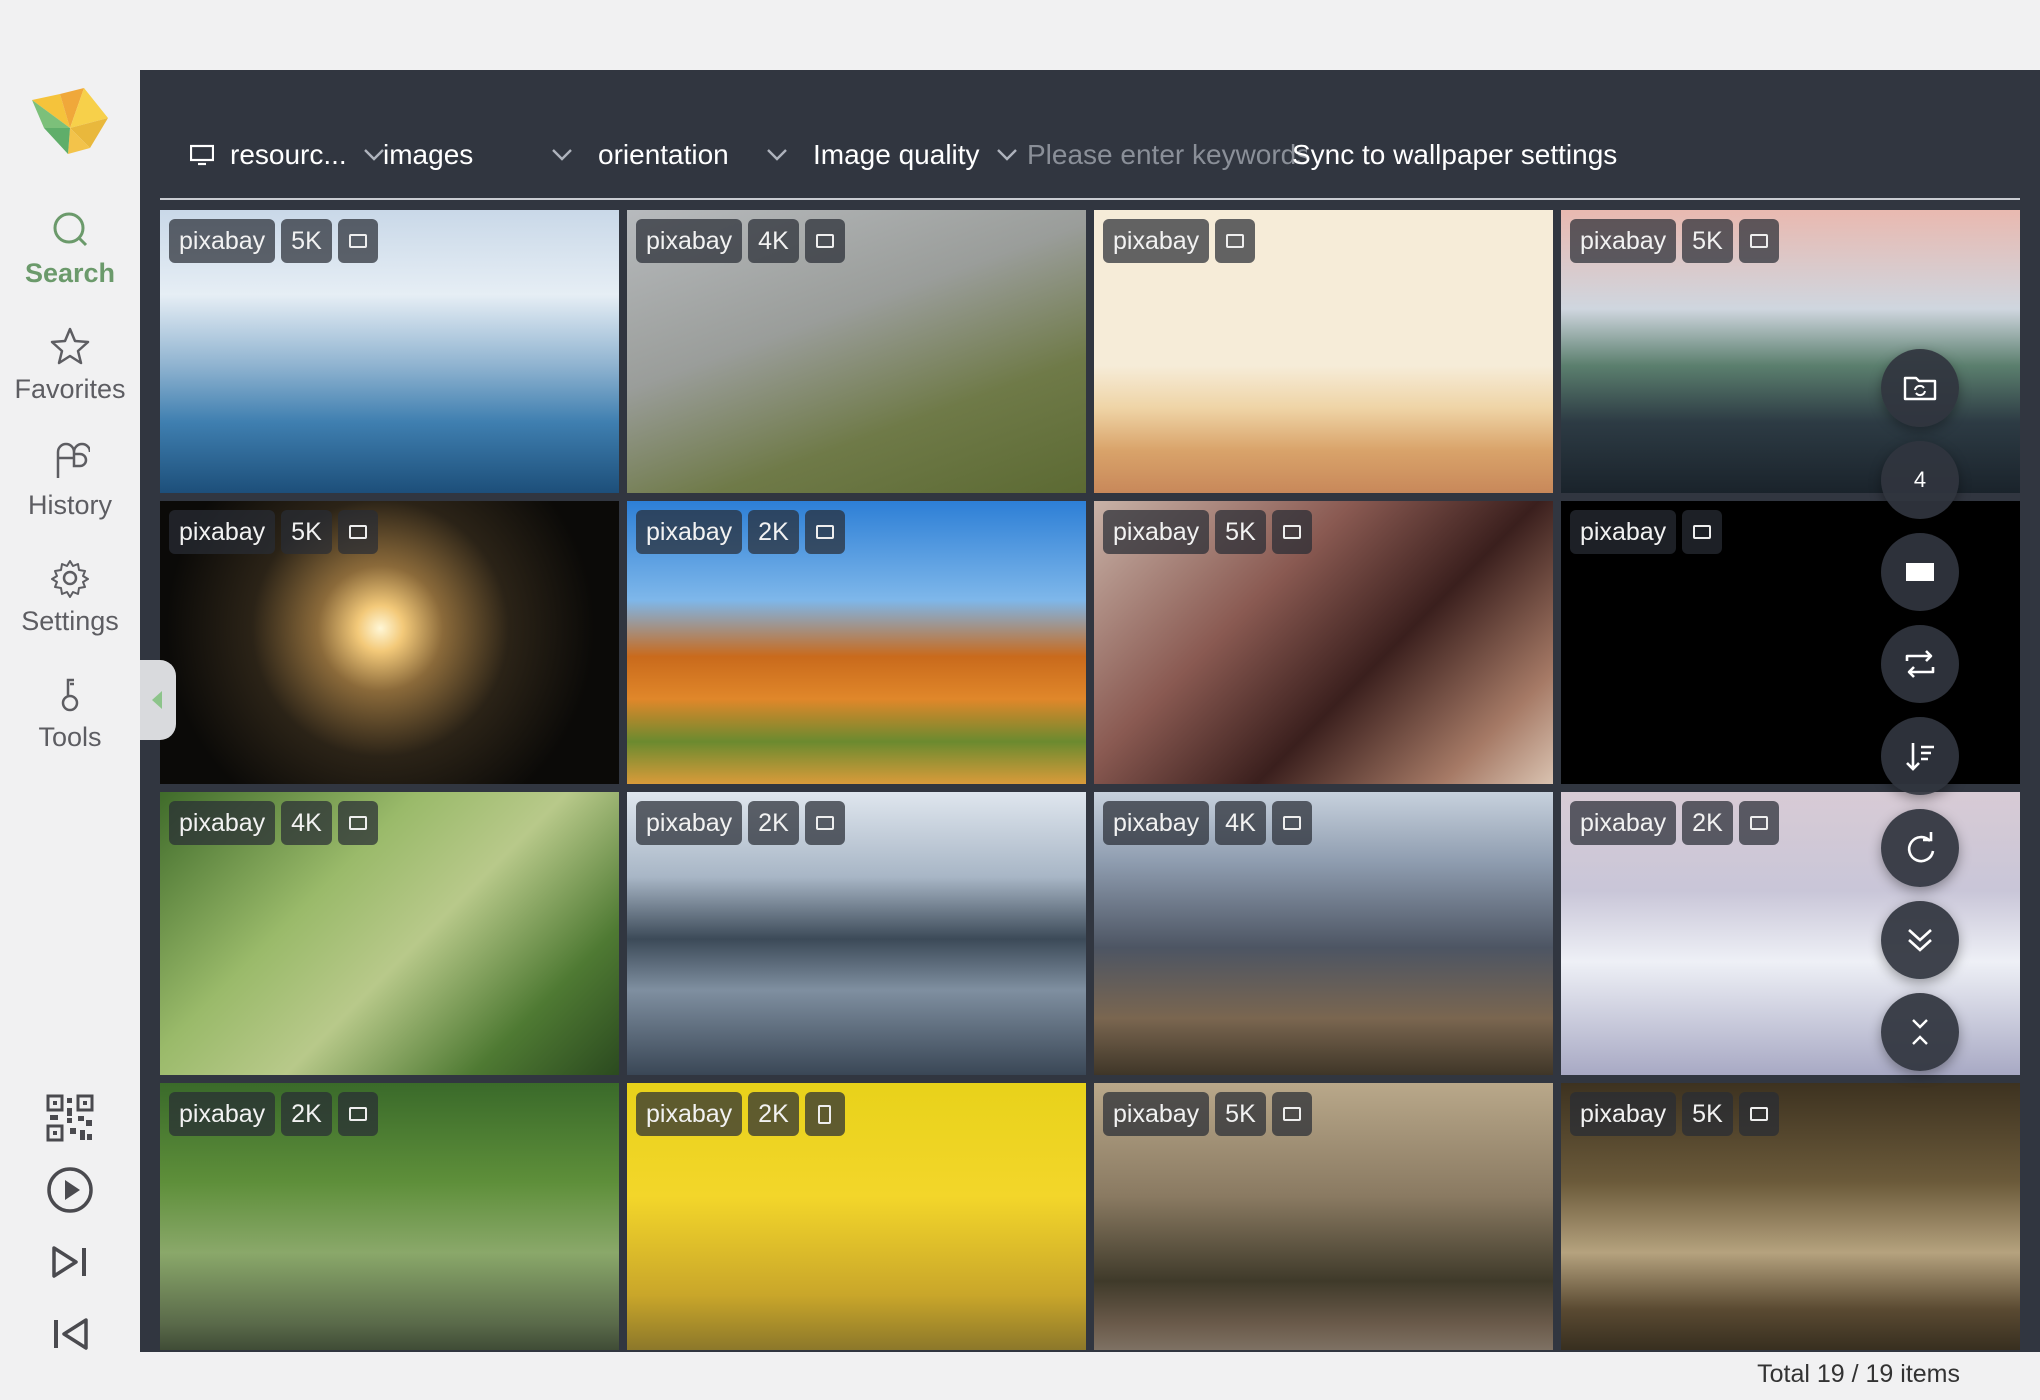  I want to click on sync-wallpaper-label: Sync to wallpaper settings, so click(1455, 154).